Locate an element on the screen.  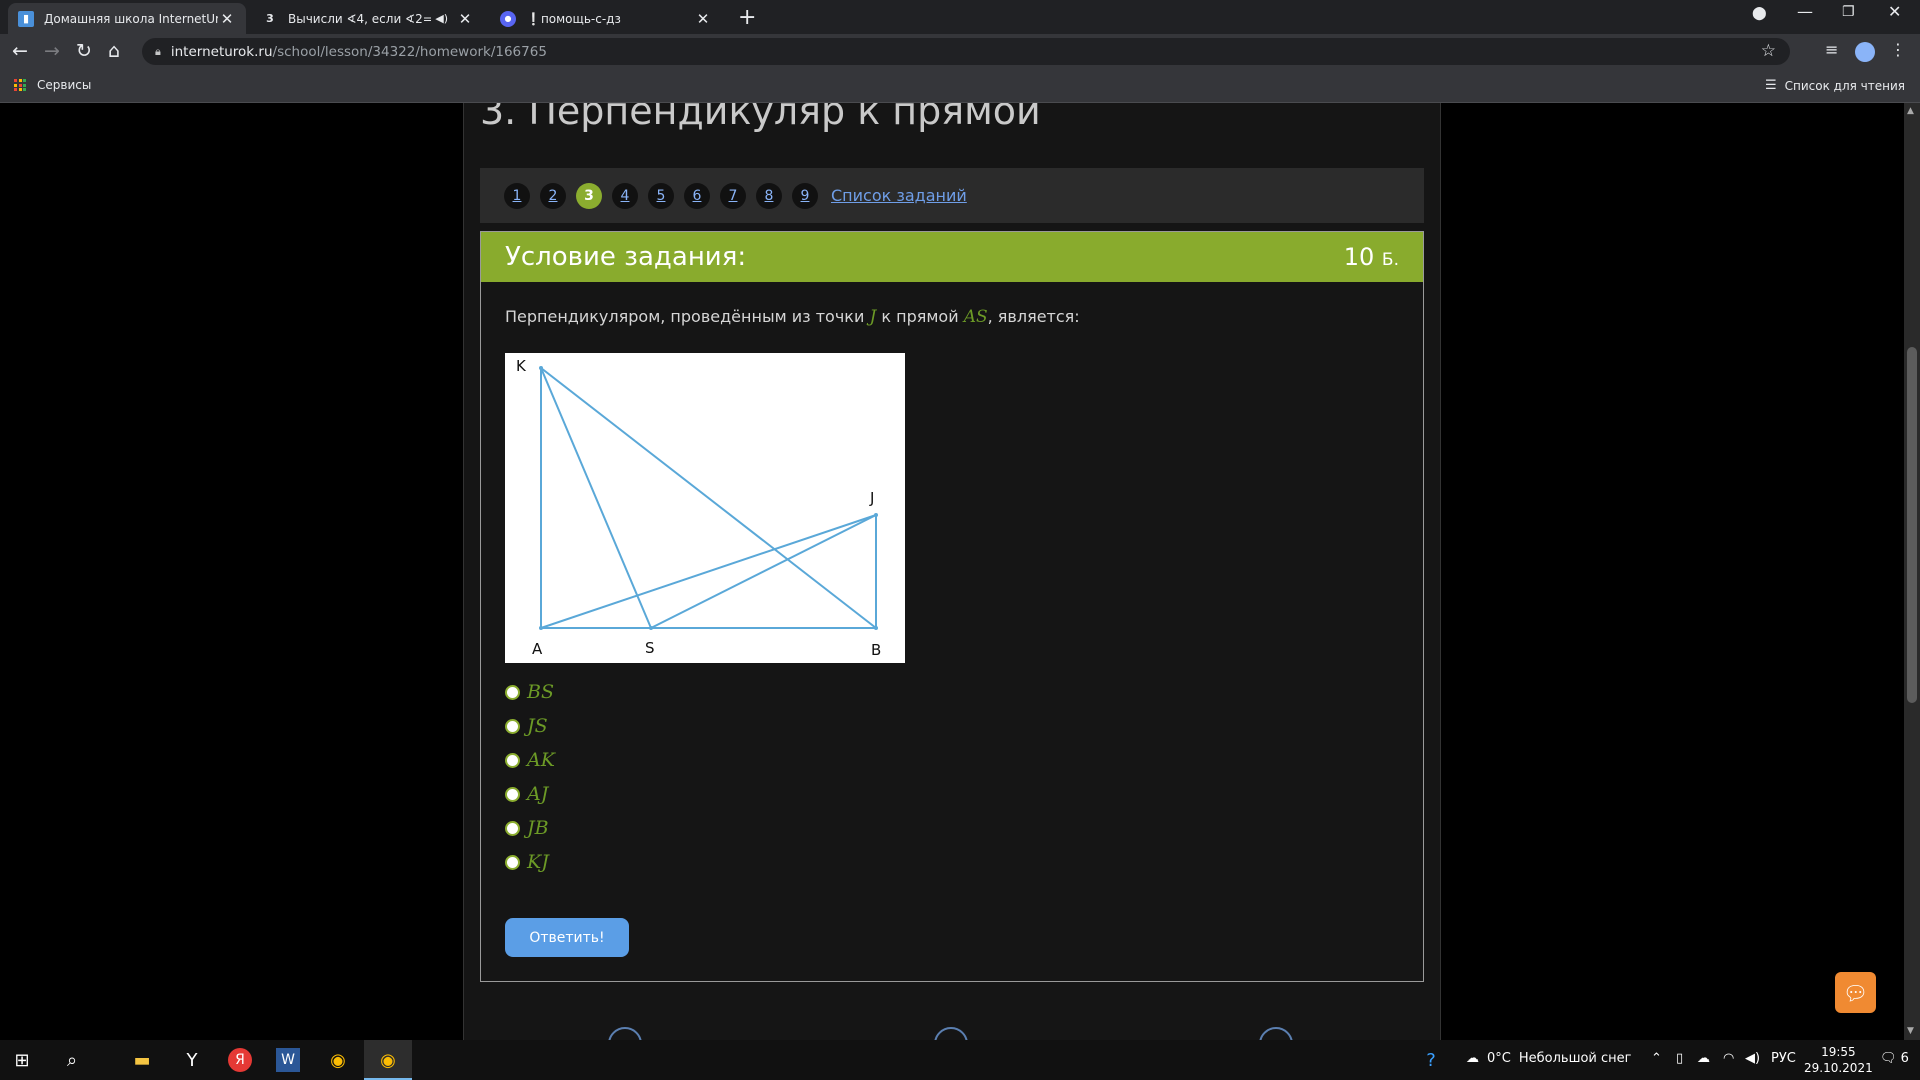
notifications-icon: 🗨︎ 6 is located at coordinates (1894, 1058).